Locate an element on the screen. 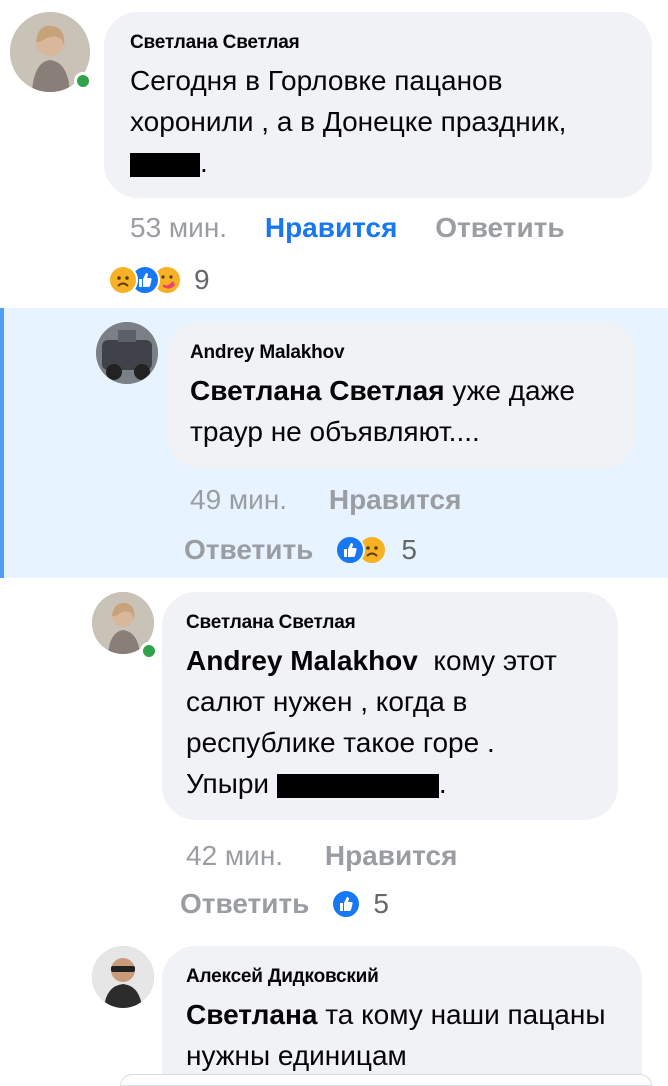 The width and height of the screenshot is (668, 1086). comment-time: 42 мин. is located at coordinates (234, 855).